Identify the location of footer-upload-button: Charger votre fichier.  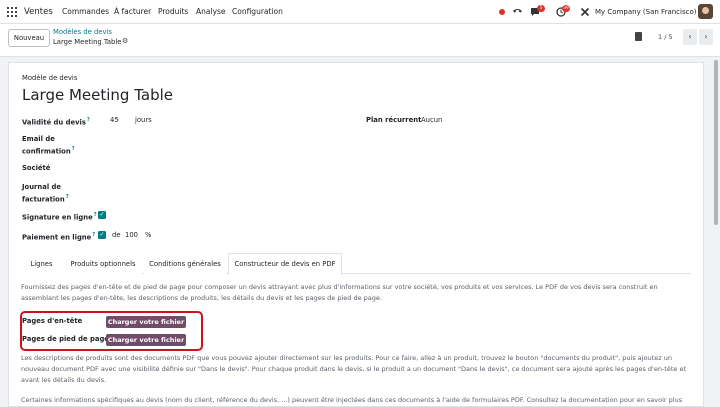
(146, 340).